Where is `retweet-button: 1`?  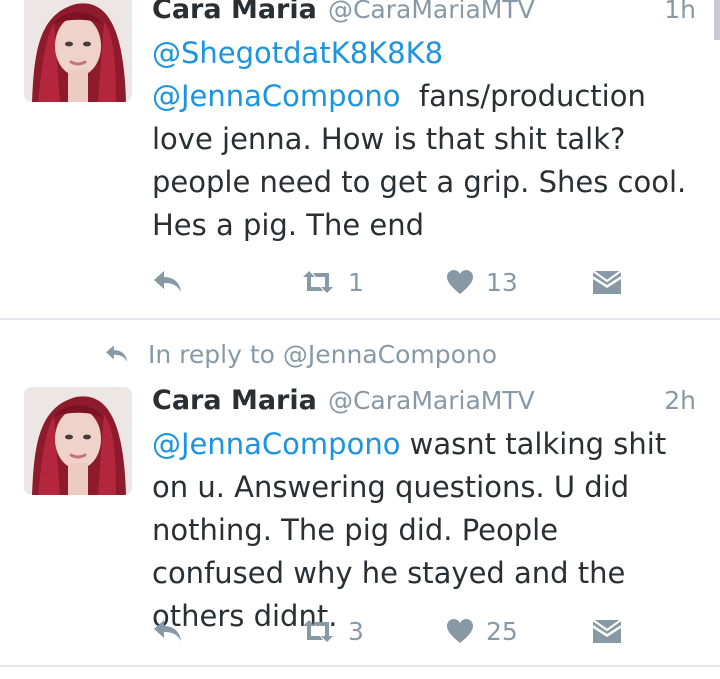
retweet-button: 1 is located at coordinates (332, 282).